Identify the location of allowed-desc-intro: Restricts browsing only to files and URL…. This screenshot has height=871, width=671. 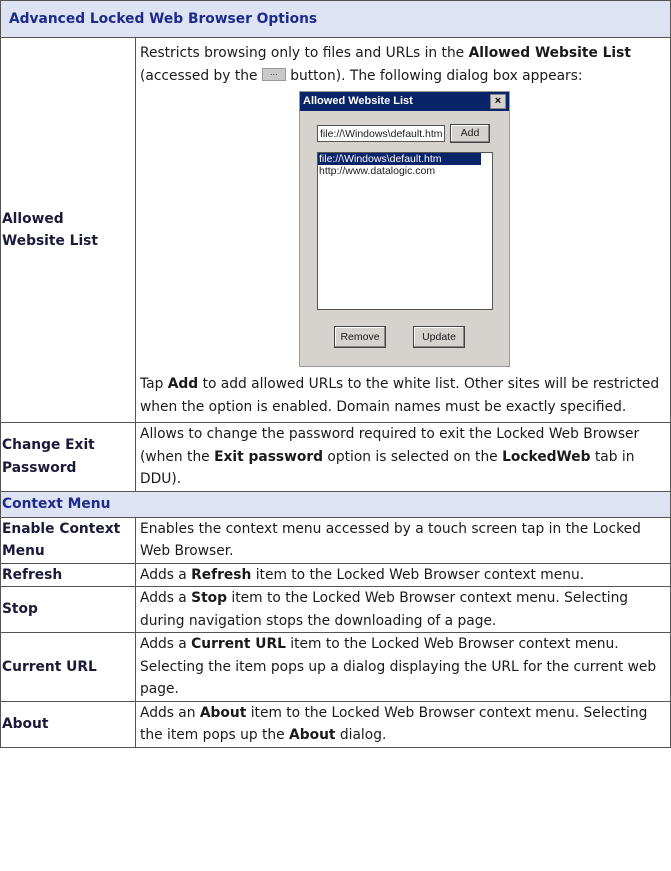
(403, 62).